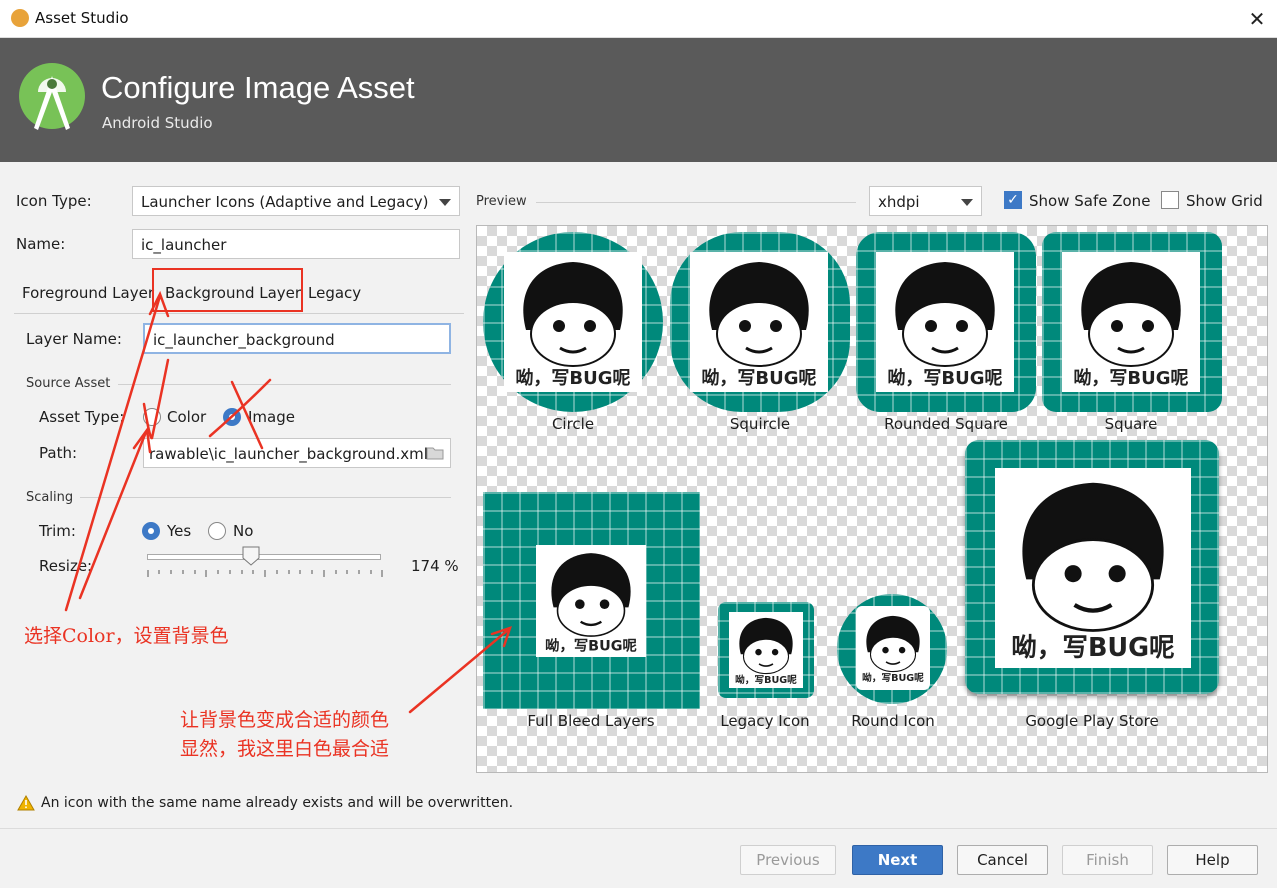  What do you see at coordinates (1212, 860) in the screenshot?
I see `help-button: Help` at bounding box center [1212, 860].